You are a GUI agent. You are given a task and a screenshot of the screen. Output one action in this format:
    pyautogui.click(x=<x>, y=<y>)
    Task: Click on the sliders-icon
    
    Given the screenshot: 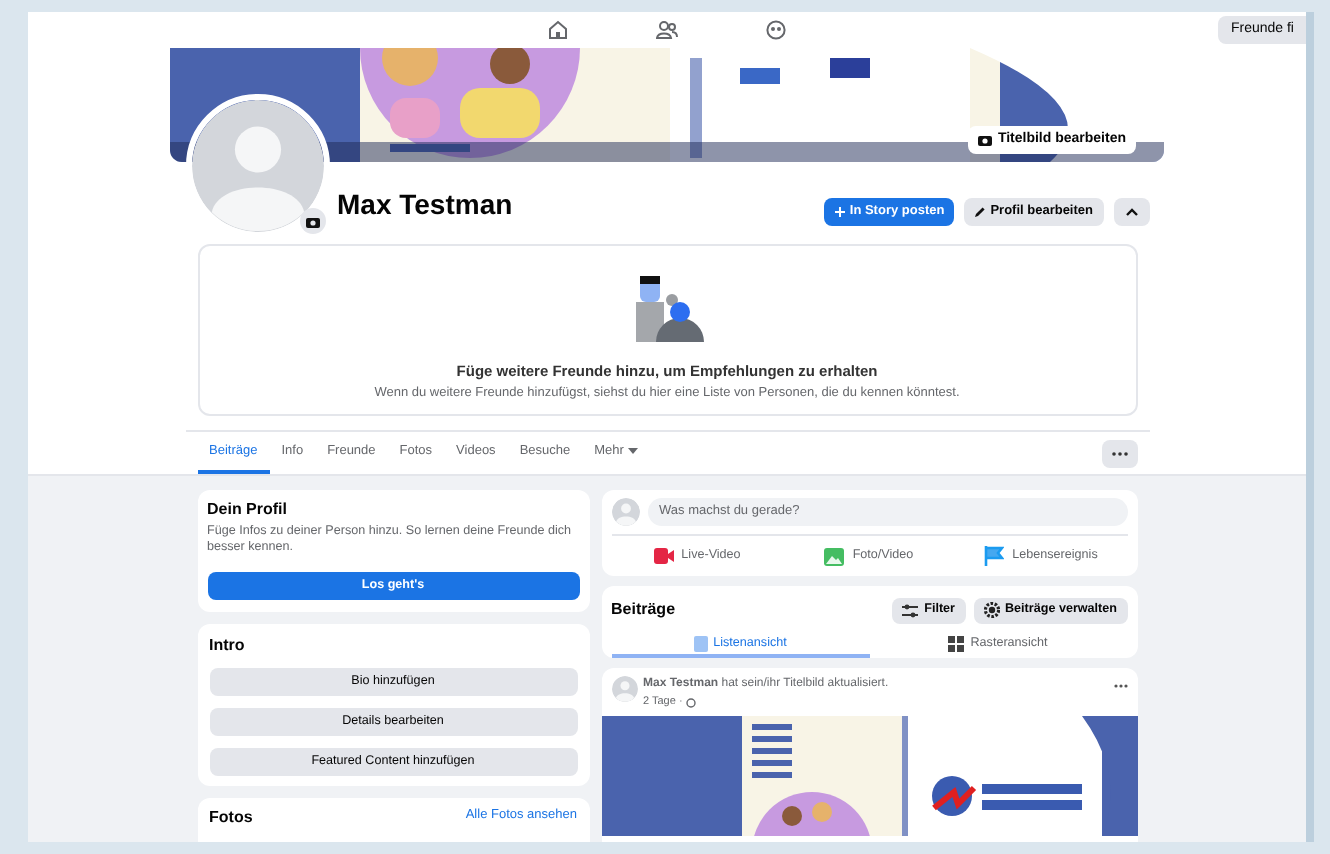 What is the action you would take?
    pyautogui.click(x=910, y=610)
    